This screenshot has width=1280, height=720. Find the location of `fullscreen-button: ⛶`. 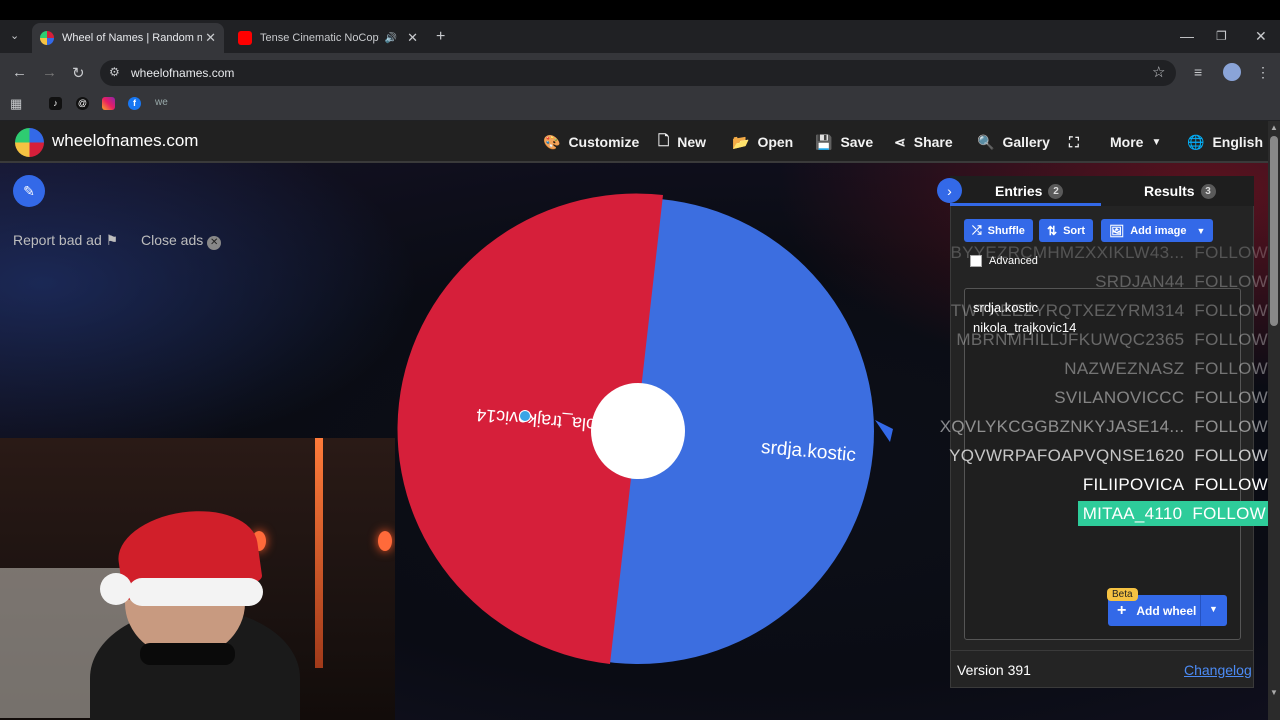

fullscreen-button: ⛶ is located at coordinates (1078, 142).